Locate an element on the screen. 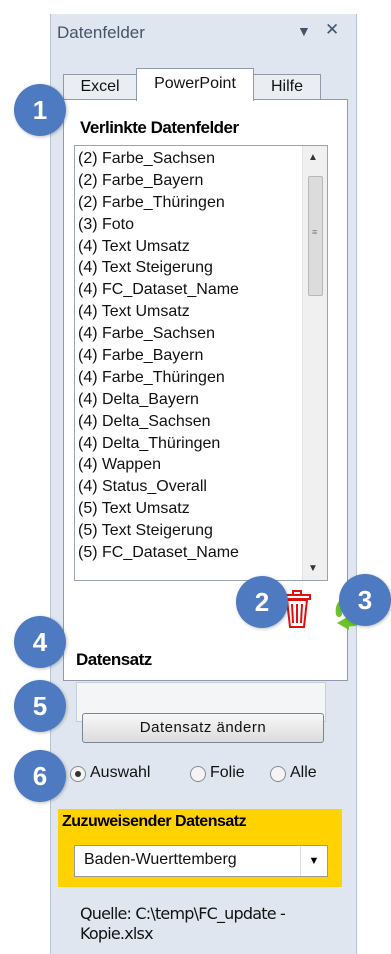  step-badge-2: 2 is located at coordinates (262, 602).